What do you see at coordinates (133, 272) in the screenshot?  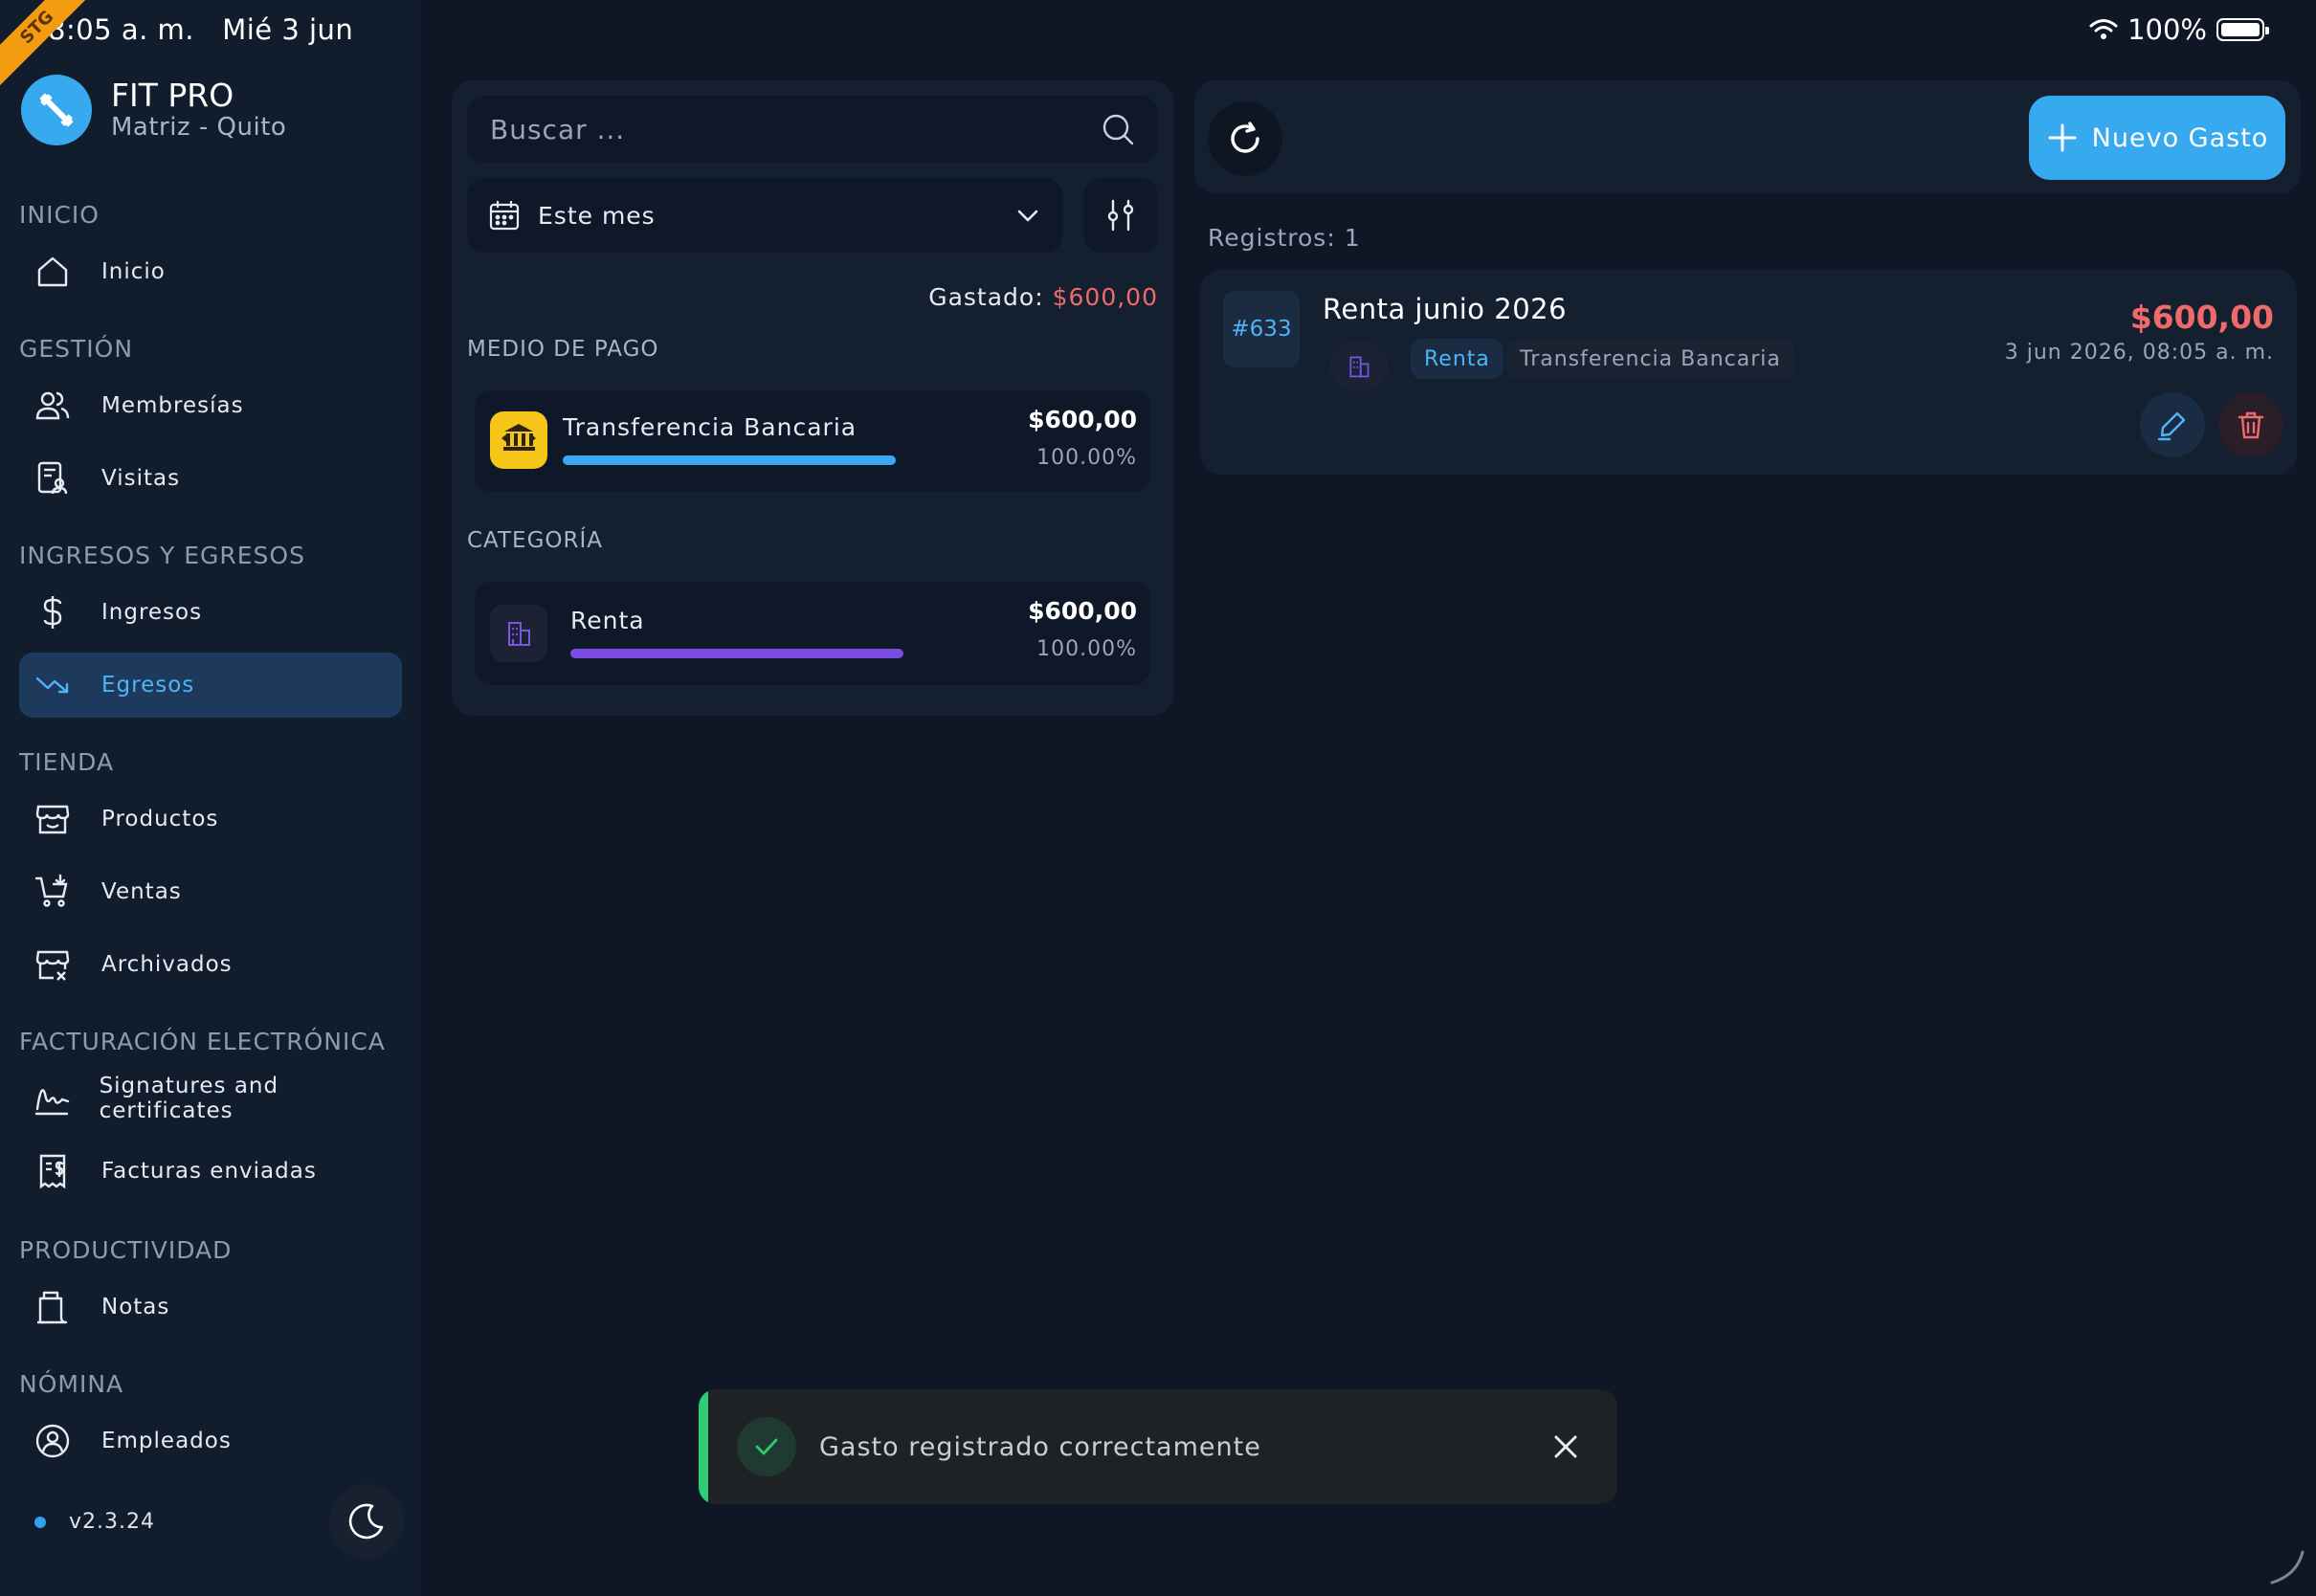 I see `sidebar-item-label: Inicio` at bounding box center [133, 272].